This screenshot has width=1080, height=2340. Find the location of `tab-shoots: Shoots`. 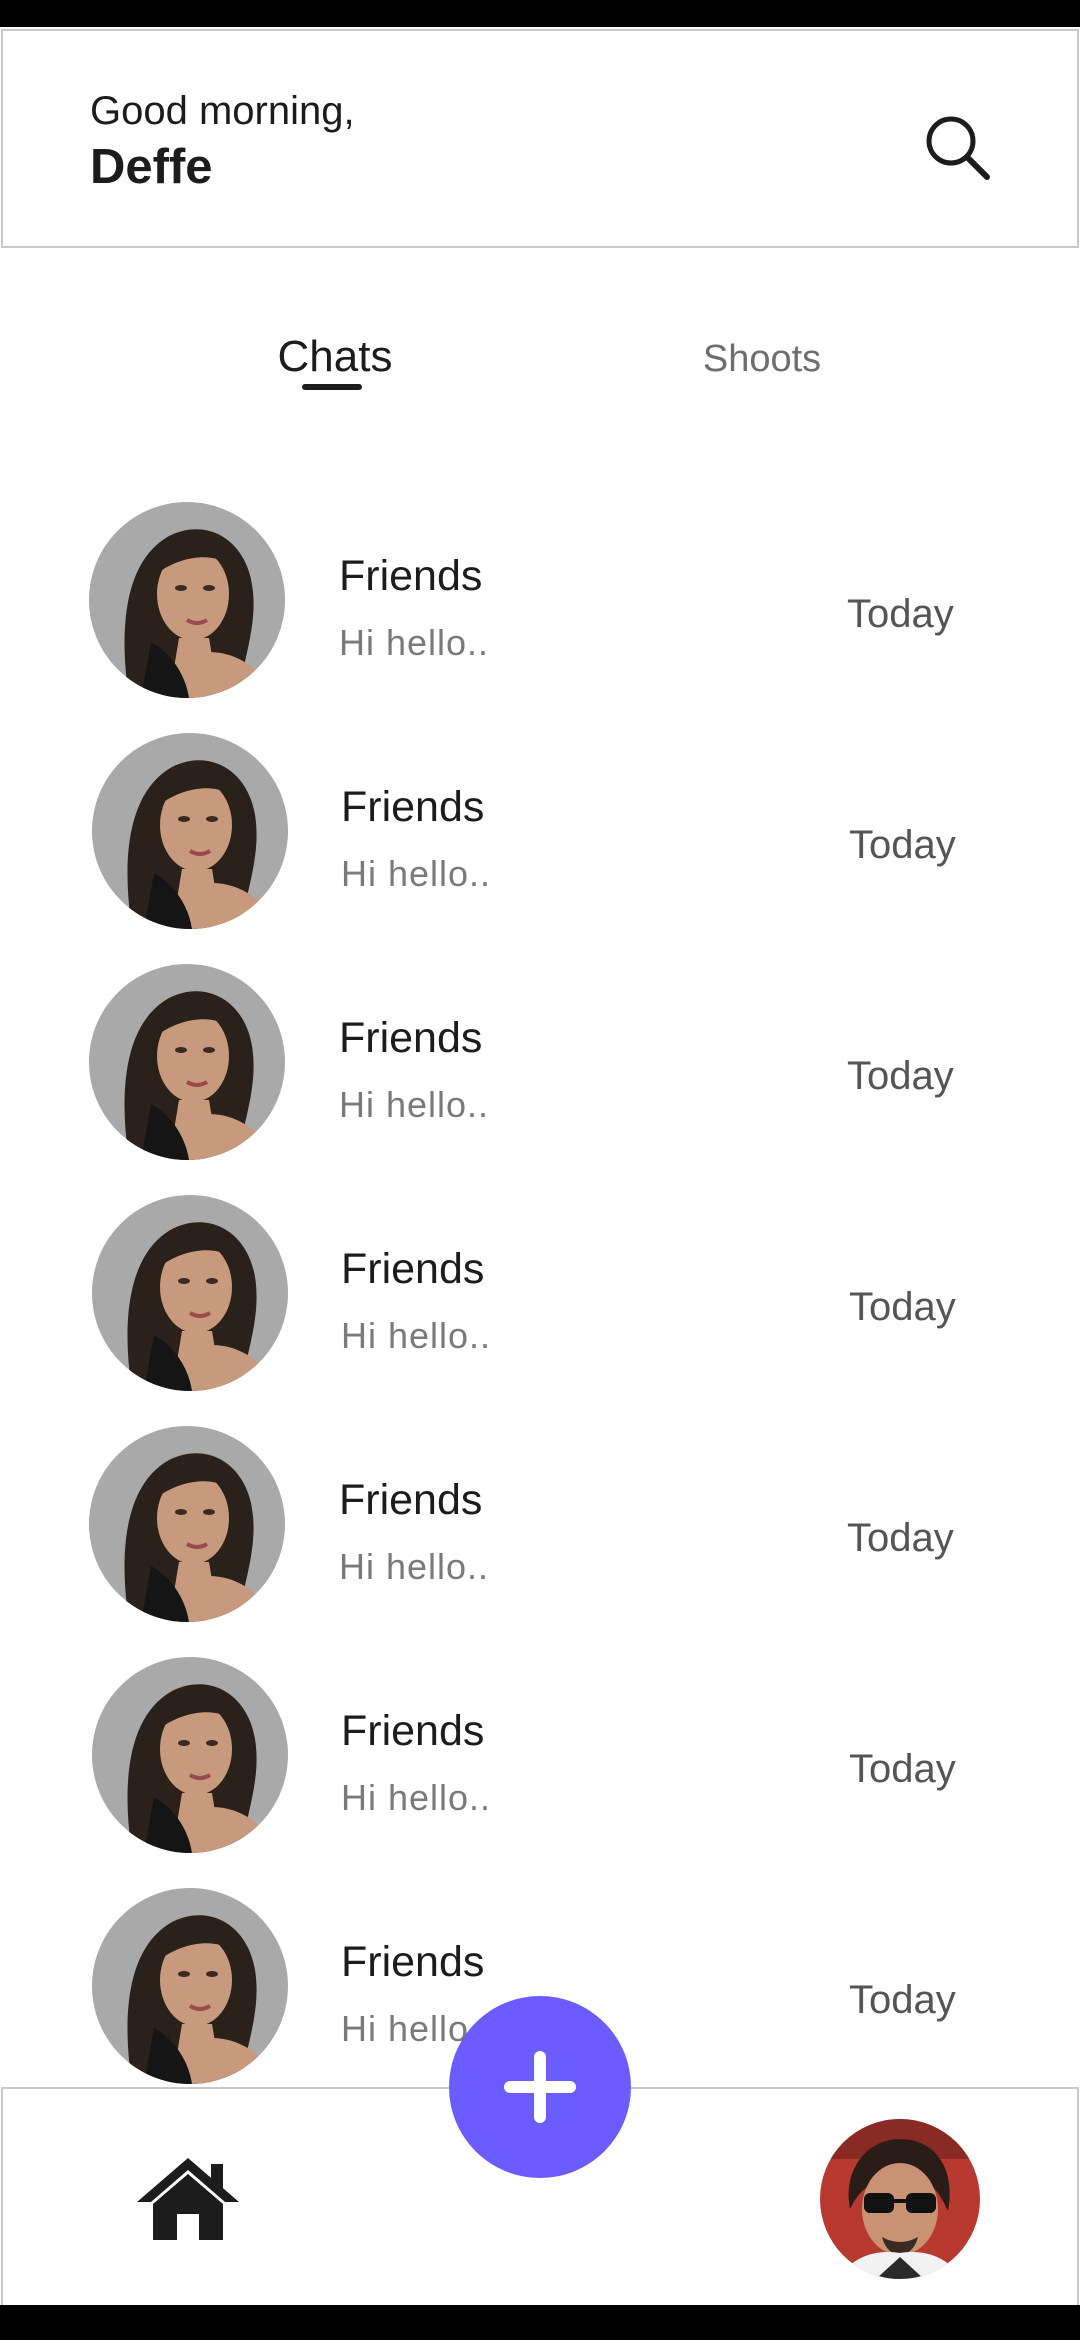

tab-shoots: Shoots is located at coordinates (762, 359).